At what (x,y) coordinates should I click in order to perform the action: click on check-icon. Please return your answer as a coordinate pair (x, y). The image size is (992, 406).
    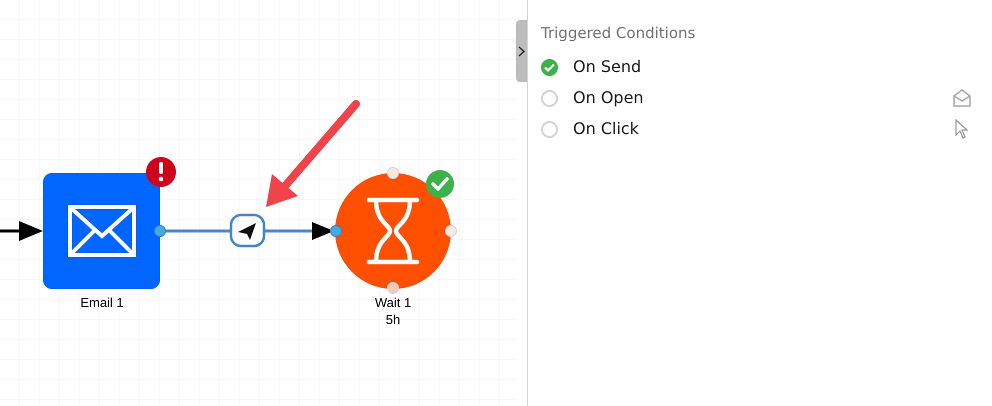
    Looking at the image, I should click on (549, 67).